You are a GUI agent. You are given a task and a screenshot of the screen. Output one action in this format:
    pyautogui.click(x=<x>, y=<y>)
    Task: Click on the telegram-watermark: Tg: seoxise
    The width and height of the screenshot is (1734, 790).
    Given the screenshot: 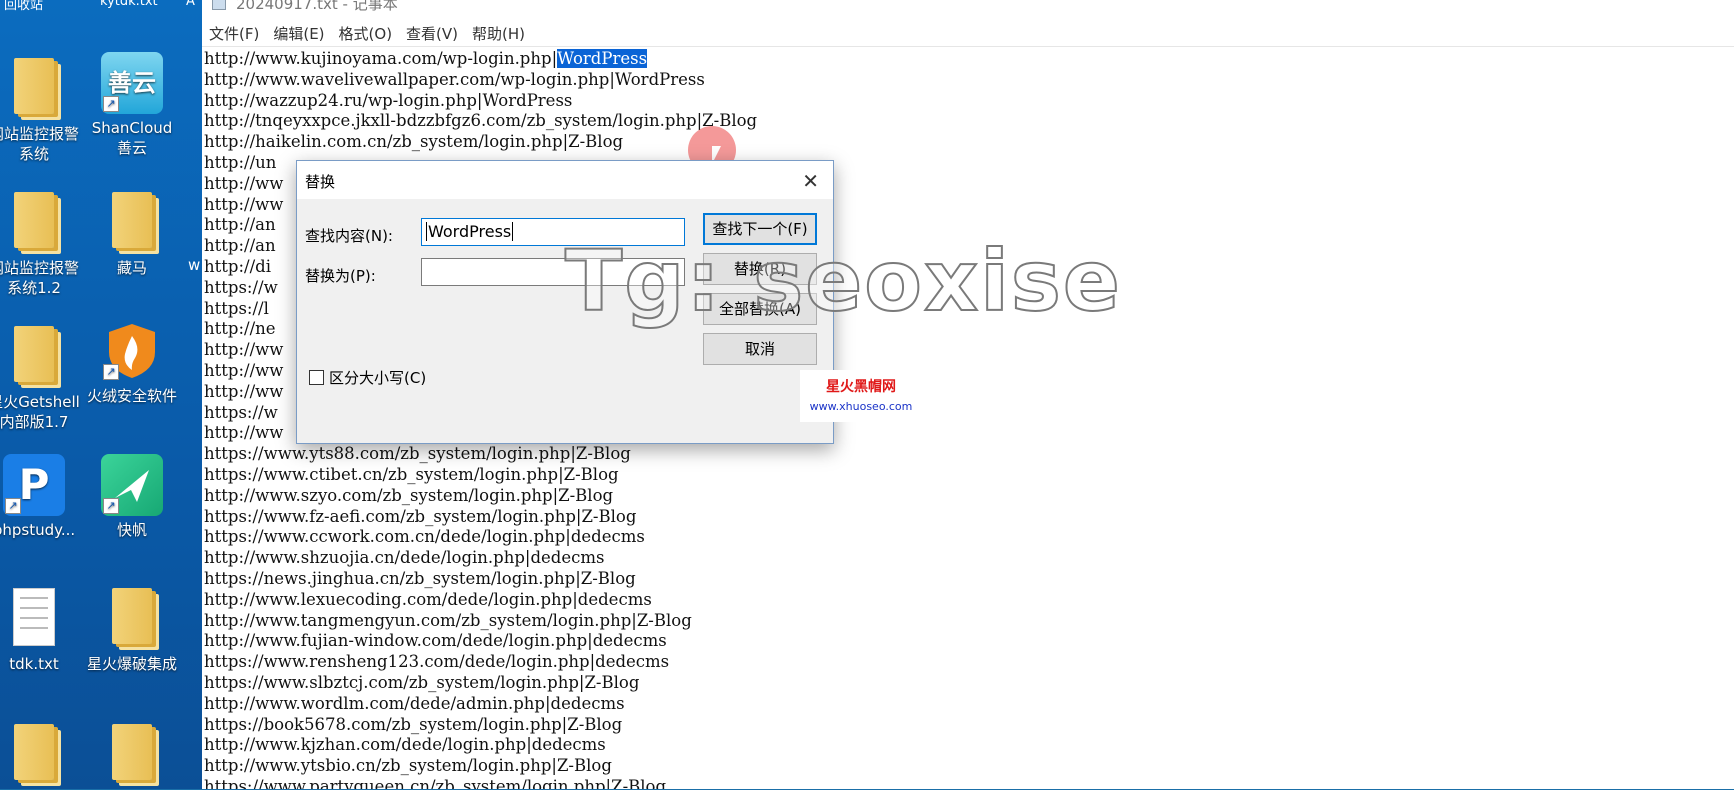 What is the action you would take?
    pyautogui.click(x=843, y=281)
    